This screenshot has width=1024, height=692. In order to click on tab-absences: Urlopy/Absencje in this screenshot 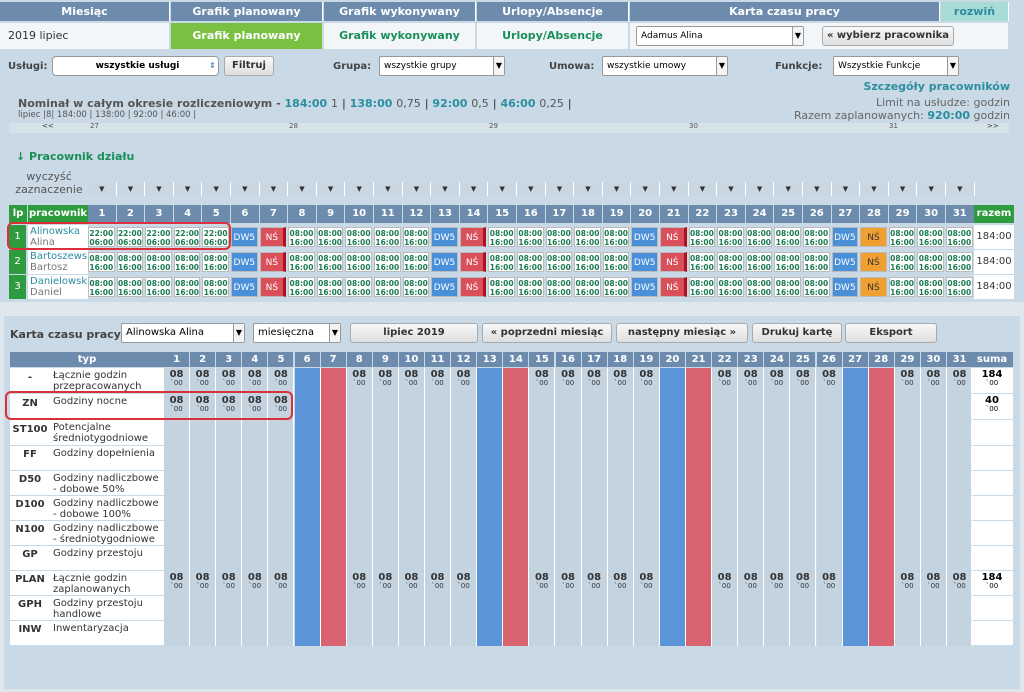, I will do `click(553, 36)`.